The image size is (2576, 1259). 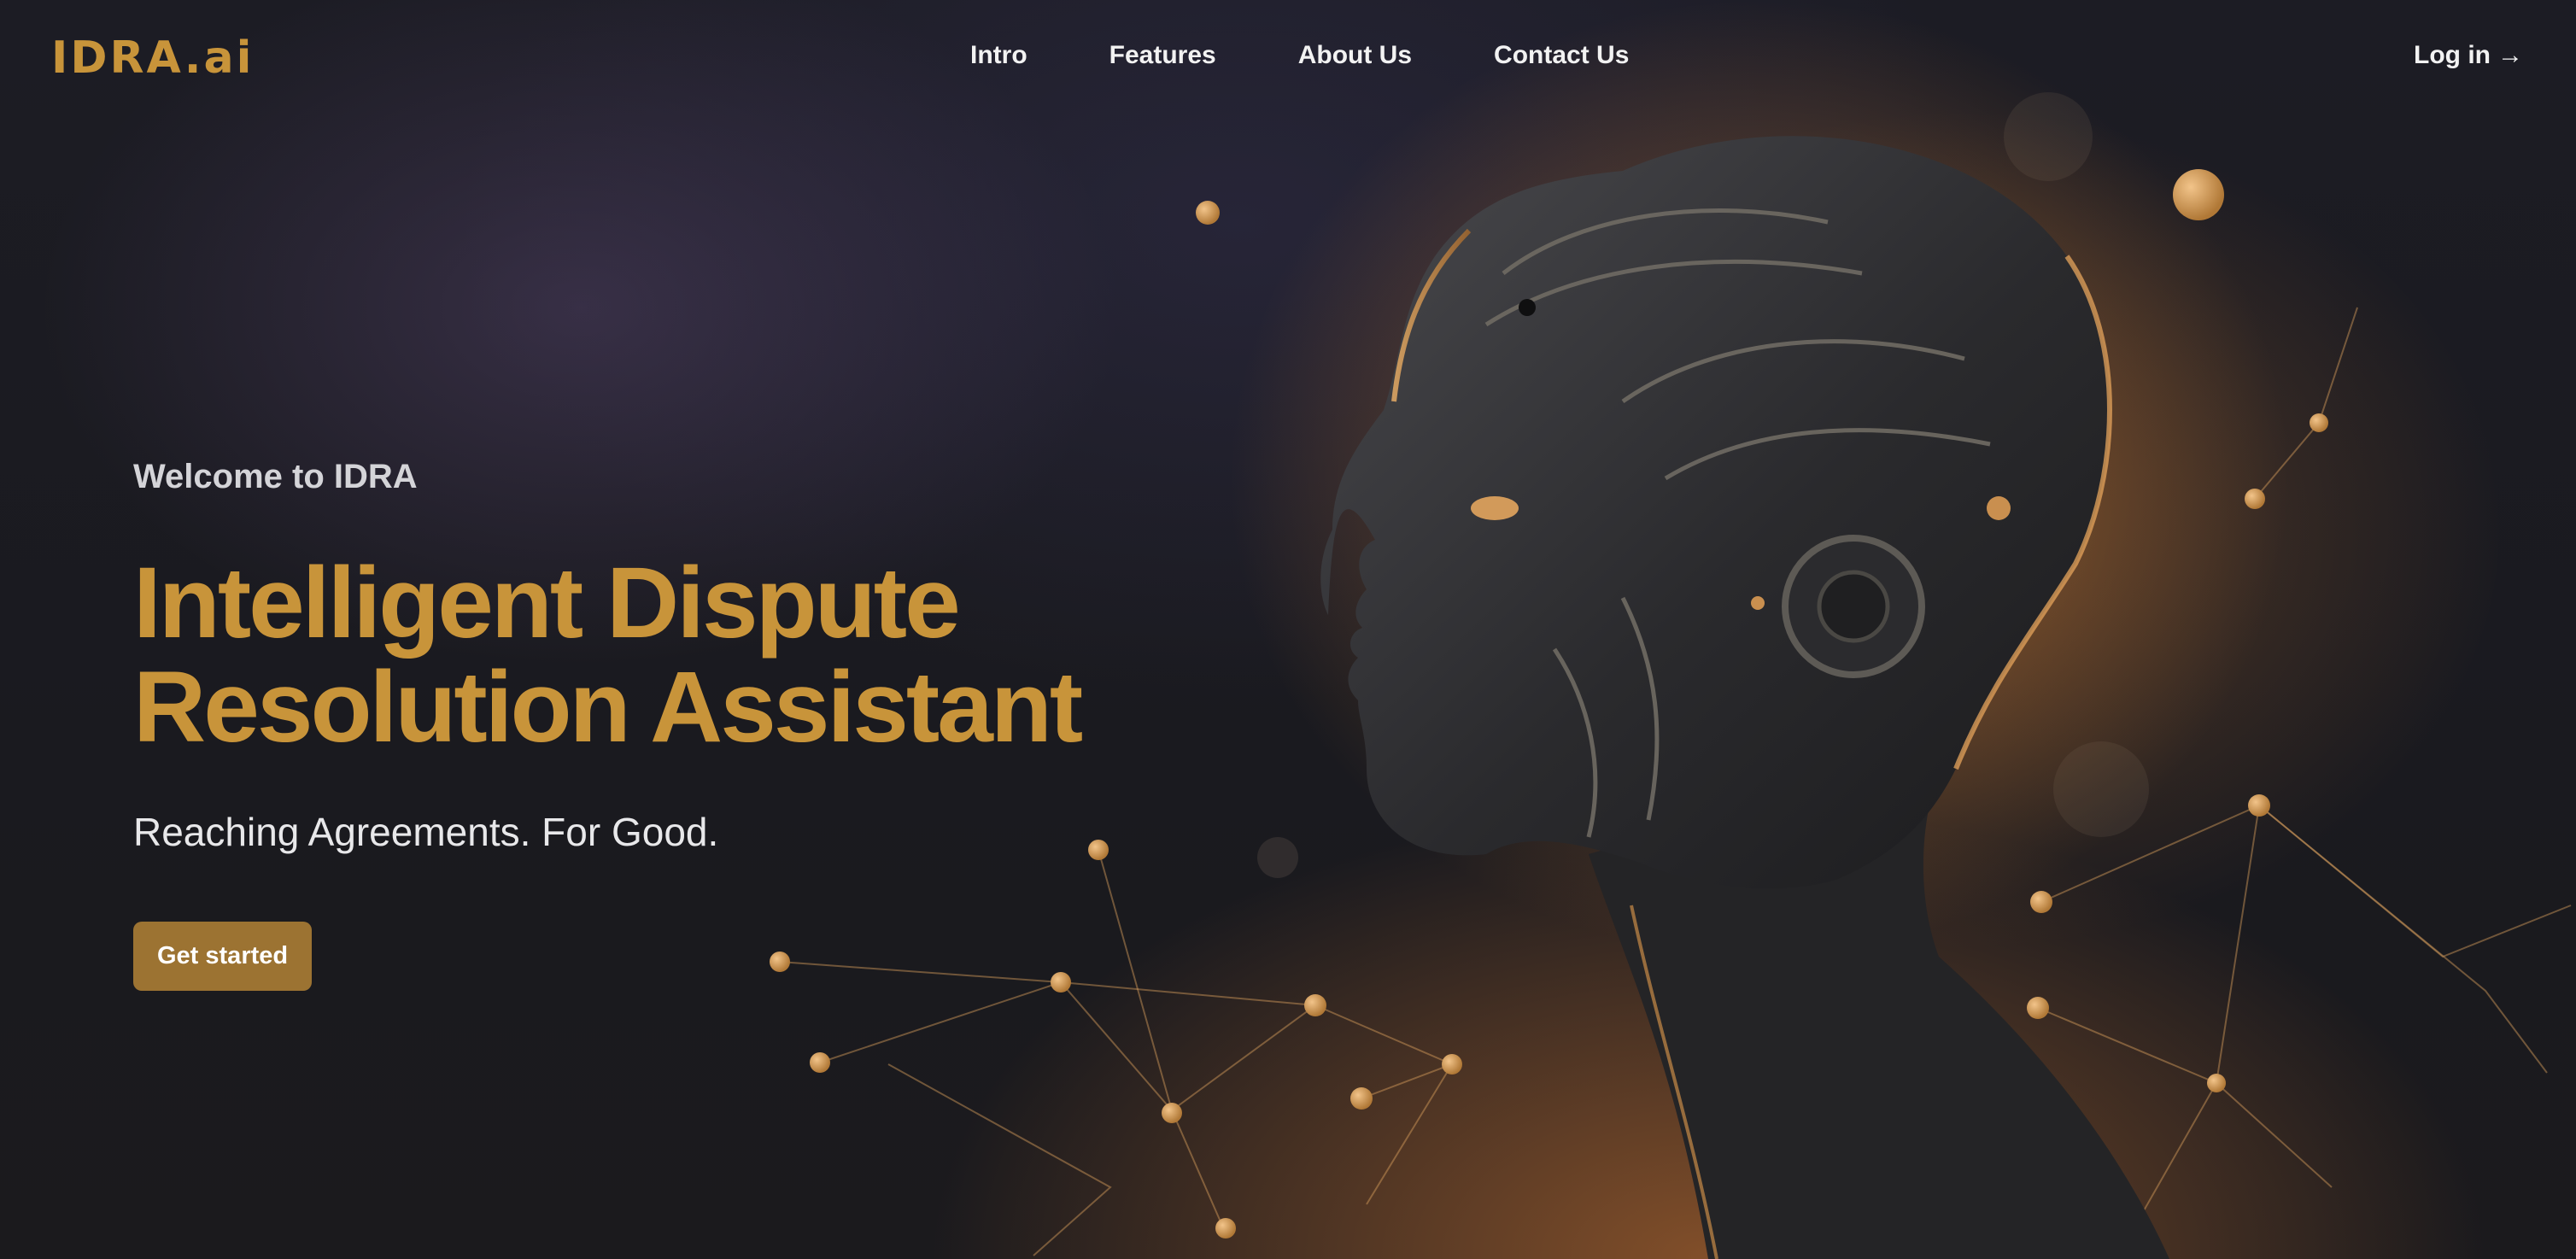 What do you see at coordinates (223, 956) in the screenshot?
I see `get-started-button: Get started` at bounding box center [223, 956].